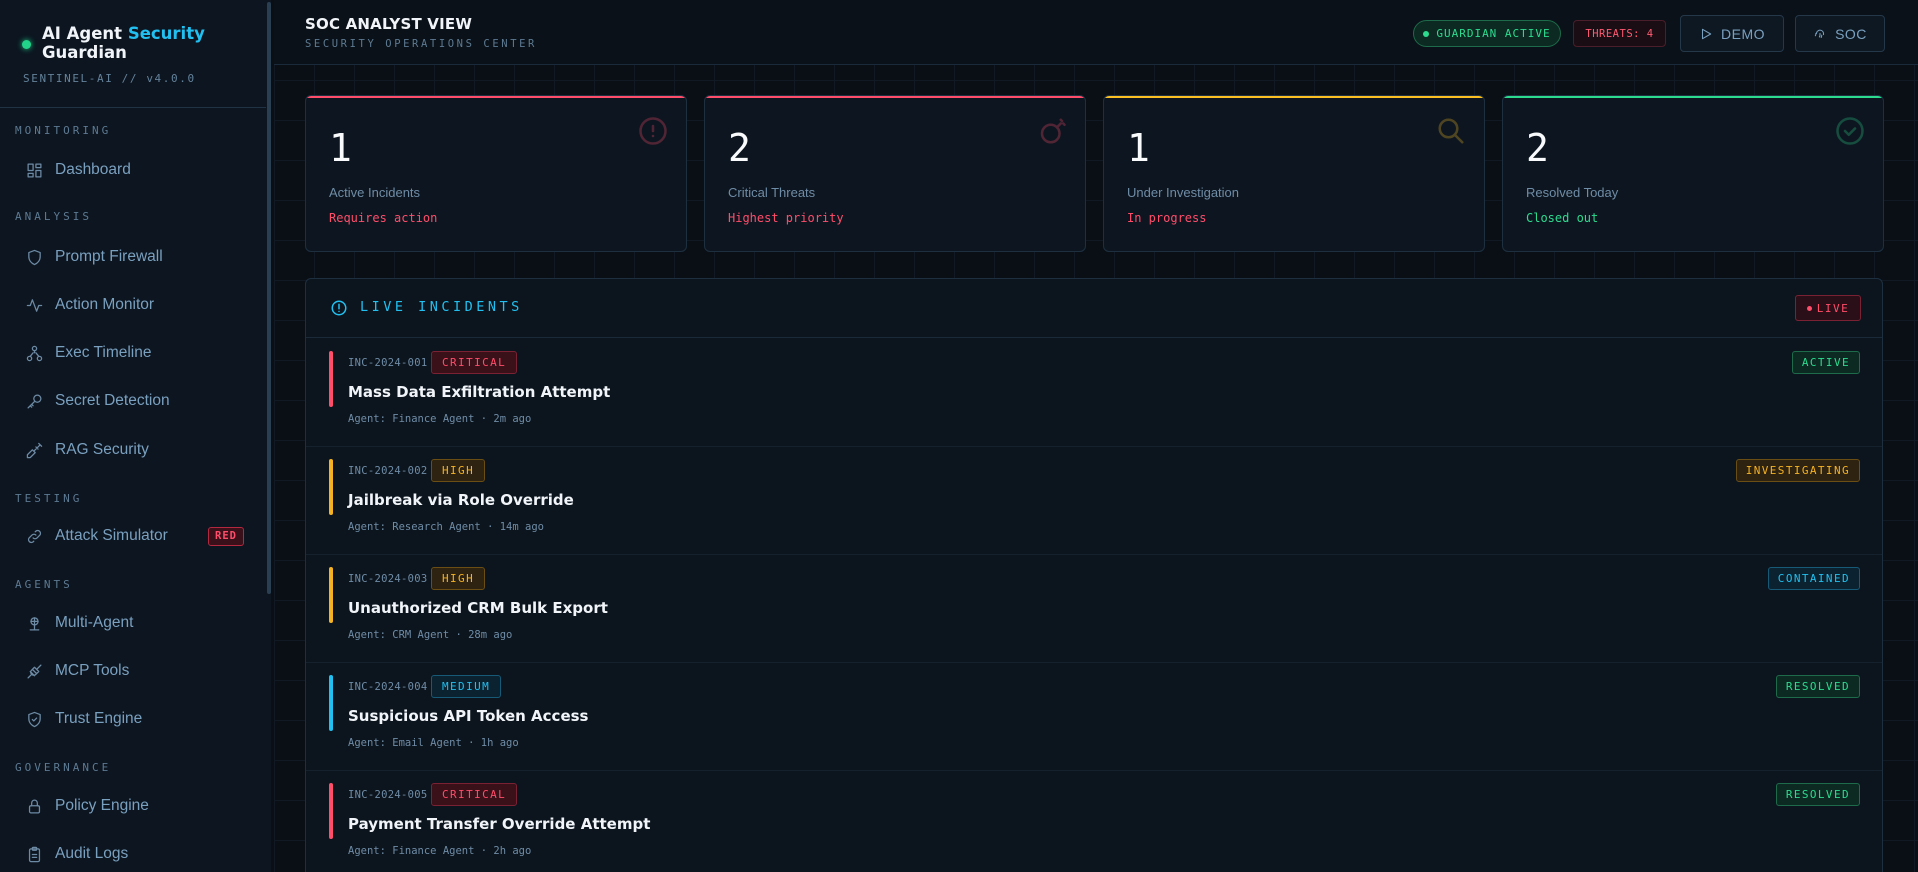  Describe the element at coordinates (786, 218) in the screenshot. I see `stat-subtext: Highest priority` at that location.